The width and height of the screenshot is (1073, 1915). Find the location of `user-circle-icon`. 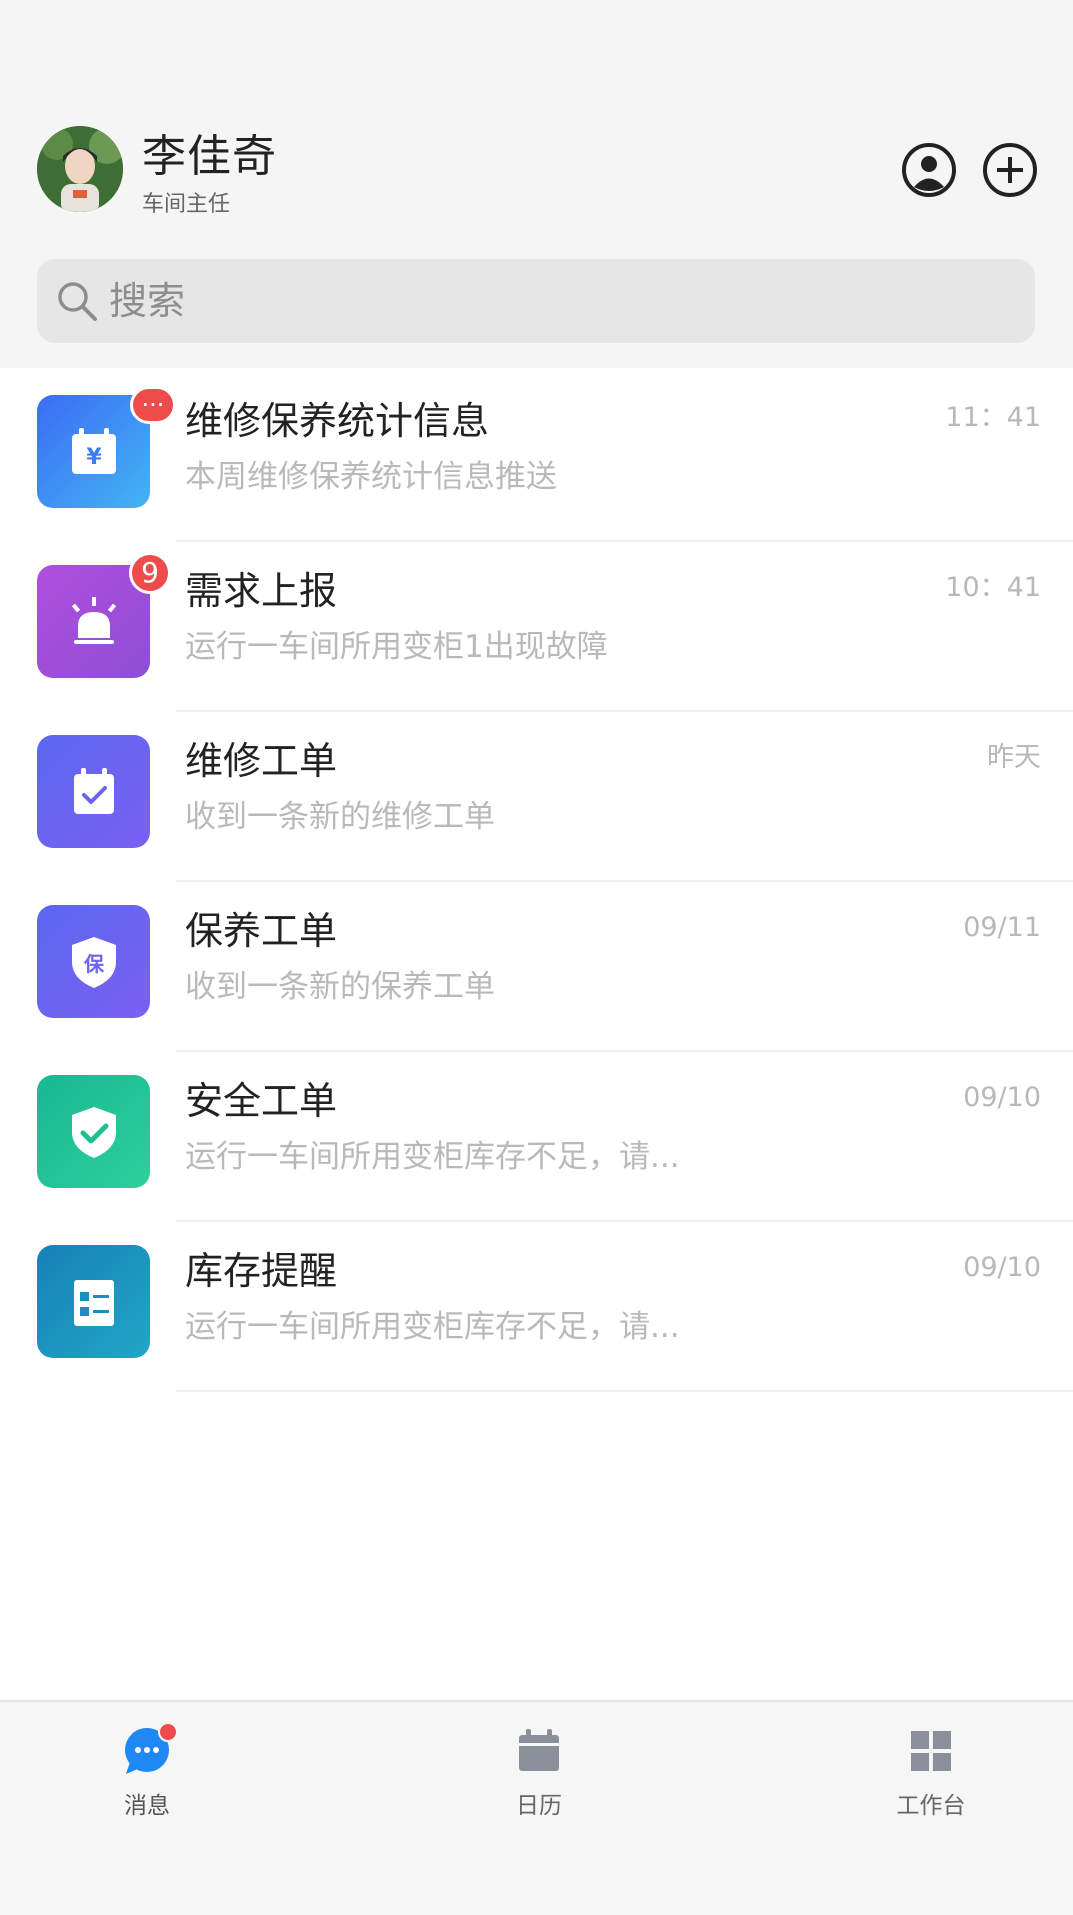

user-circle-icon is located at coordinates (929, 170).